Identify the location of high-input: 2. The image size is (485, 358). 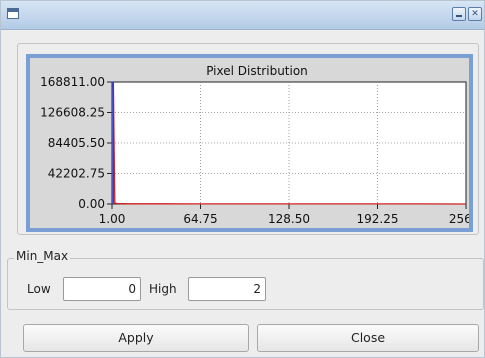
(227, 289).